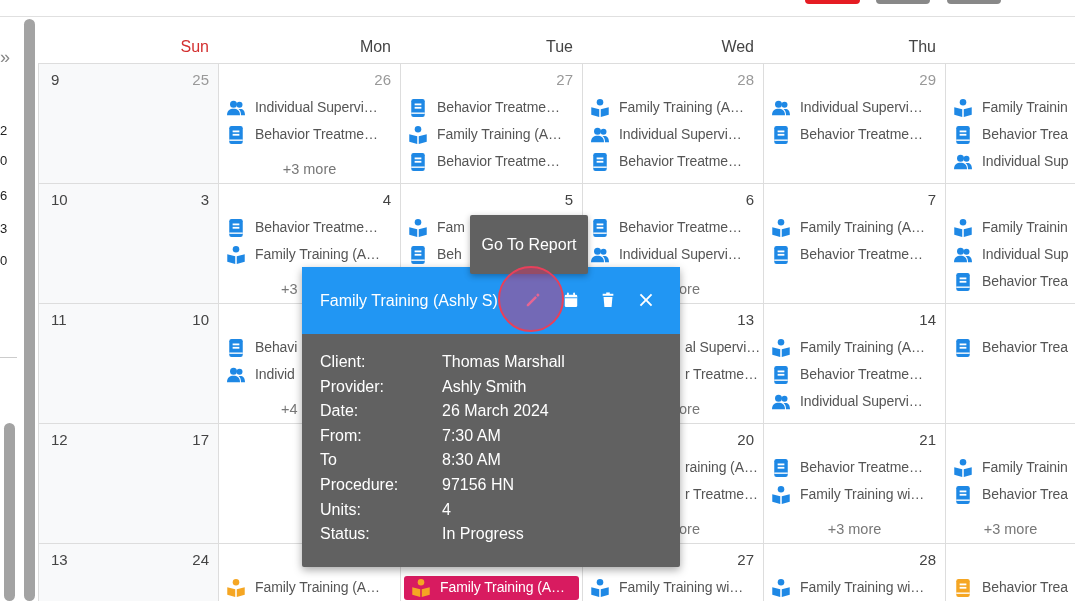  What do you see at coordinates (386, 200) in the screenshot?
I see `day-number: 4` at bounding box center [386, 200].